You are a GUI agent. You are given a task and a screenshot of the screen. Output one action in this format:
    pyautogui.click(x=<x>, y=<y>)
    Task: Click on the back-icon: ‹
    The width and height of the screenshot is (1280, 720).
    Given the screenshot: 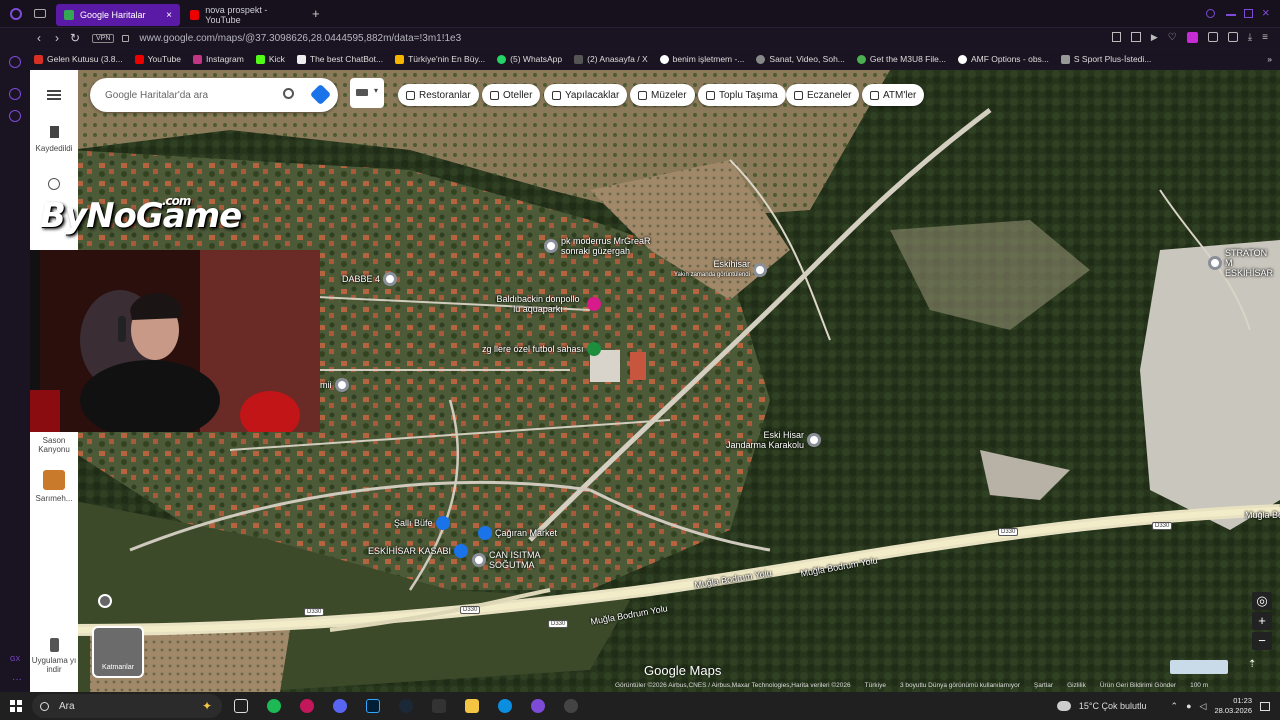 What is the action you would take?
    pyautogui.click(x=39, y=38)
    